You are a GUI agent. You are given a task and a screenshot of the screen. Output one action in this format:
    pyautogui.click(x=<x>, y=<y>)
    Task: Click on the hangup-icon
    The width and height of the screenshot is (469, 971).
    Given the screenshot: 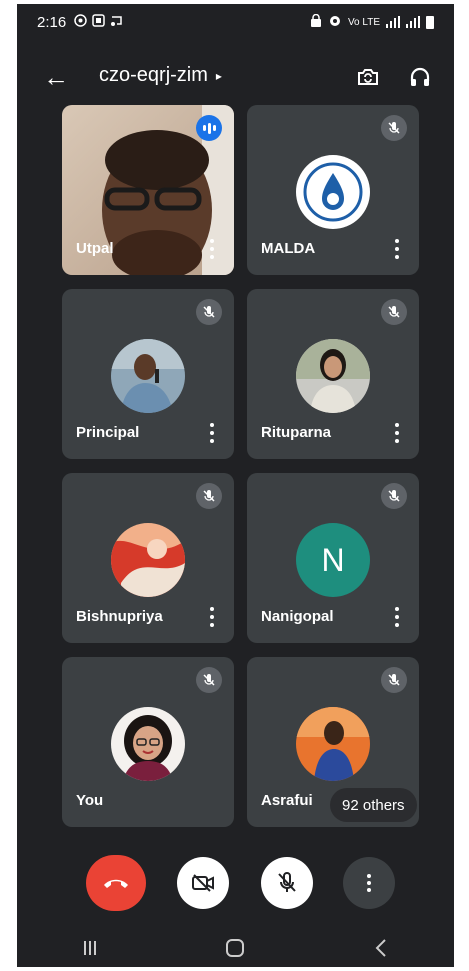 What is the action you would take?
    pyautogui.click(x=116, y=883)
    